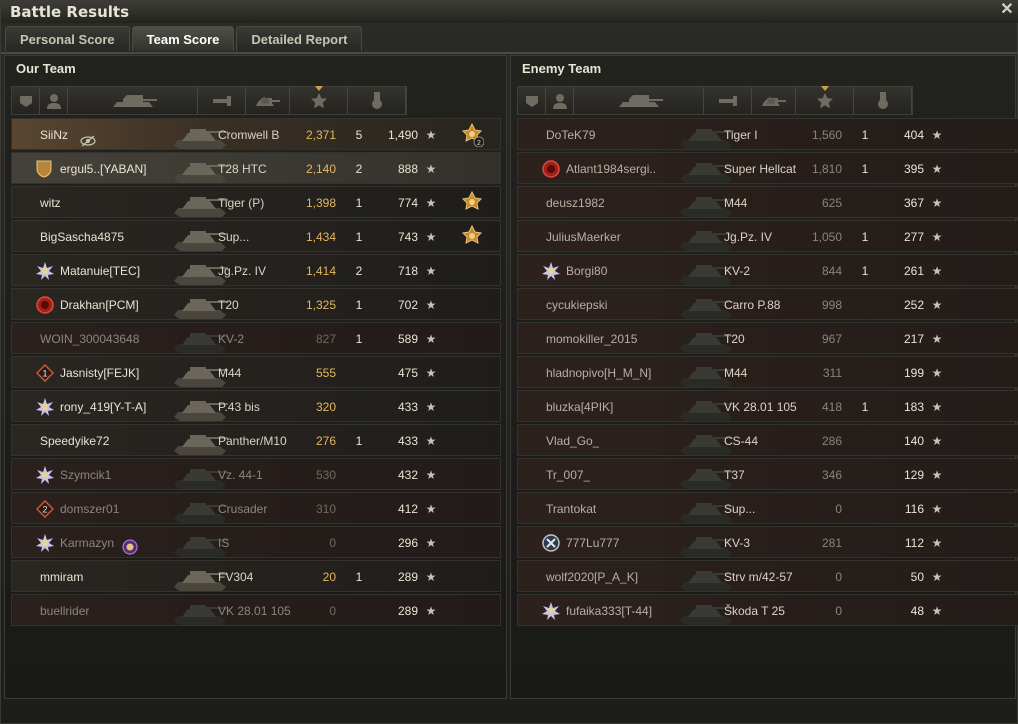 This screenshot has height=724, width=1018. I want to click on medal-icon: 2, so click(473, 135).